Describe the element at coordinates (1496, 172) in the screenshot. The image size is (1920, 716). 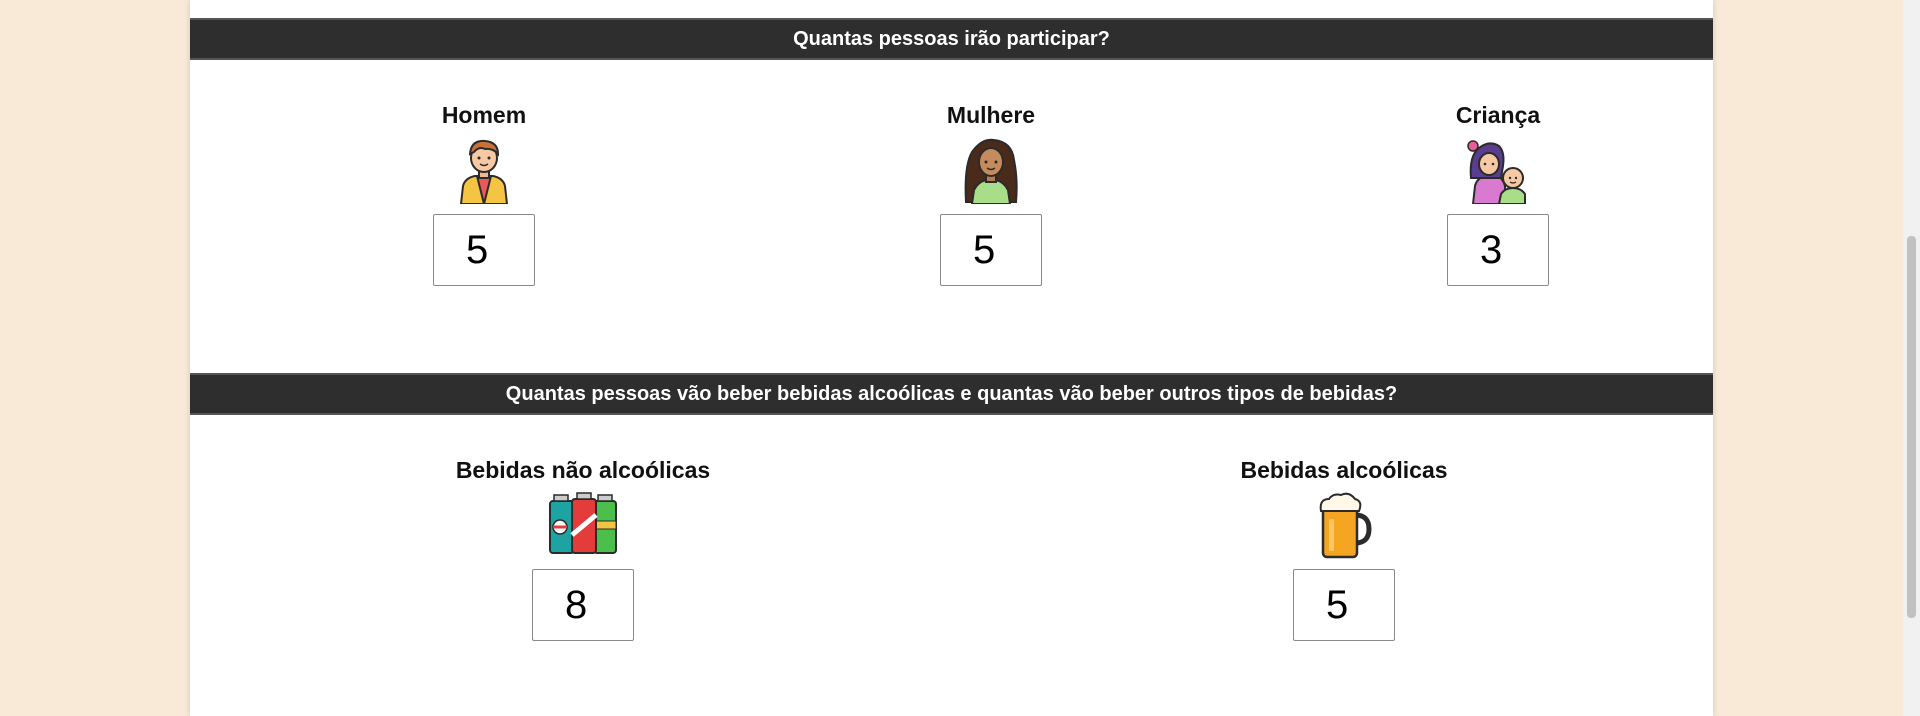
I see `children-icon` at that location.